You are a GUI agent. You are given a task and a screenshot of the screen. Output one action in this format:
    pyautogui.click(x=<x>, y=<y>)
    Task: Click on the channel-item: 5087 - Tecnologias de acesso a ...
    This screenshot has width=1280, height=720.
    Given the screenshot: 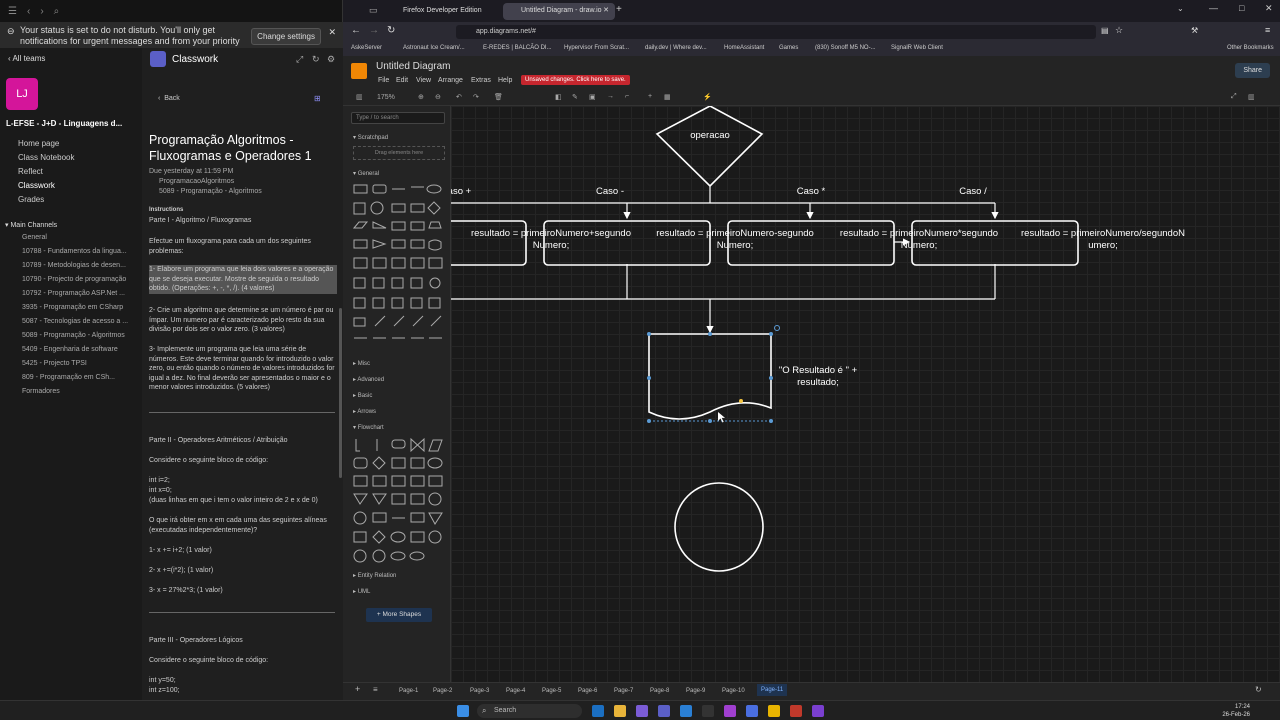 What is the action you would take?
    pyautogui.click(x=75, y=321)
    